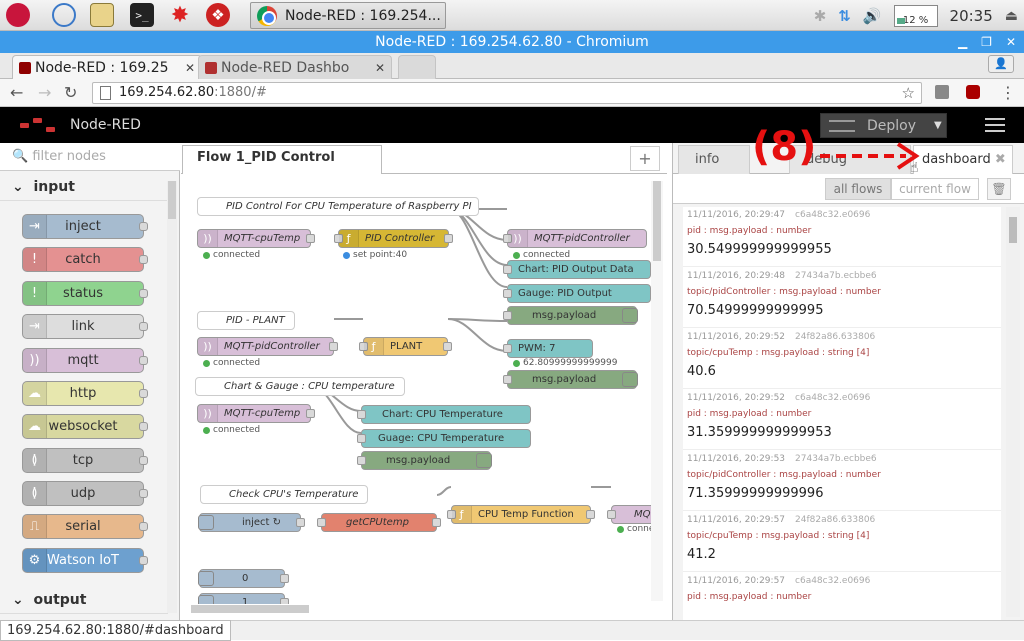 The width and height of the screenshot is (1024, 641). I want to click on debug-scrollbar, so click(1013, 412).